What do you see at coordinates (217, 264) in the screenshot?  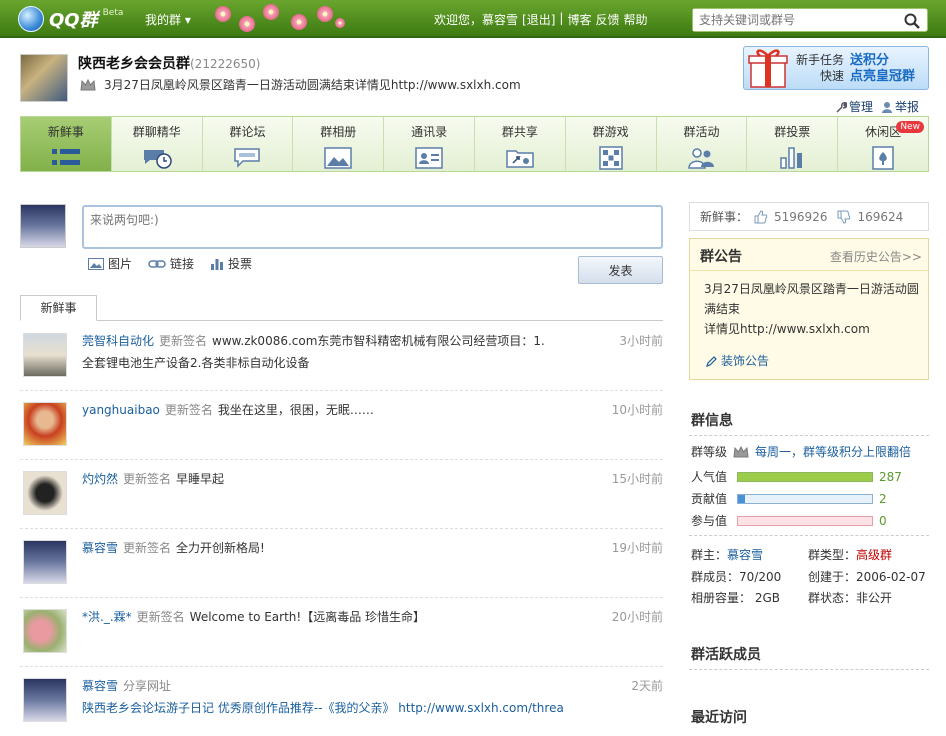 I see `bar-chart-icon` at bounding box center [217, 264].